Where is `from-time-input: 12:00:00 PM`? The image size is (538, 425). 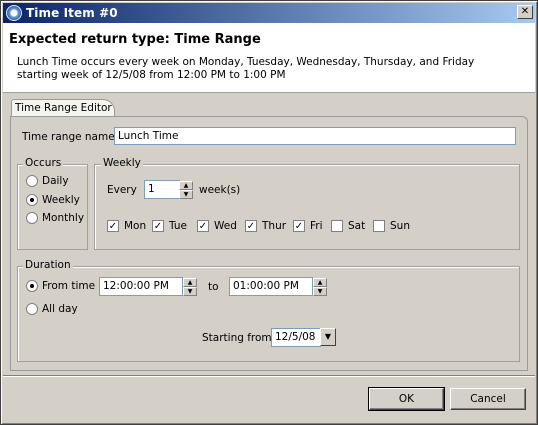 from-time-input: 12:00:00 PM is located at coordinates (141, 286).